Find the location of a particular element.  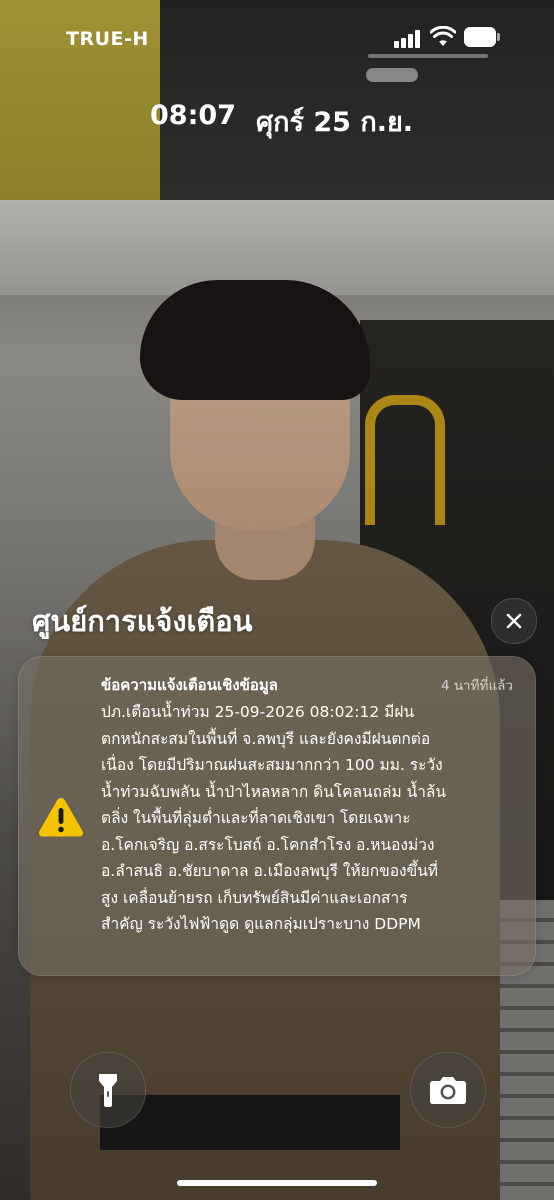

notification-center-title: ศูนย์การแจ้งเตือน is located at coordinates (142, 621).